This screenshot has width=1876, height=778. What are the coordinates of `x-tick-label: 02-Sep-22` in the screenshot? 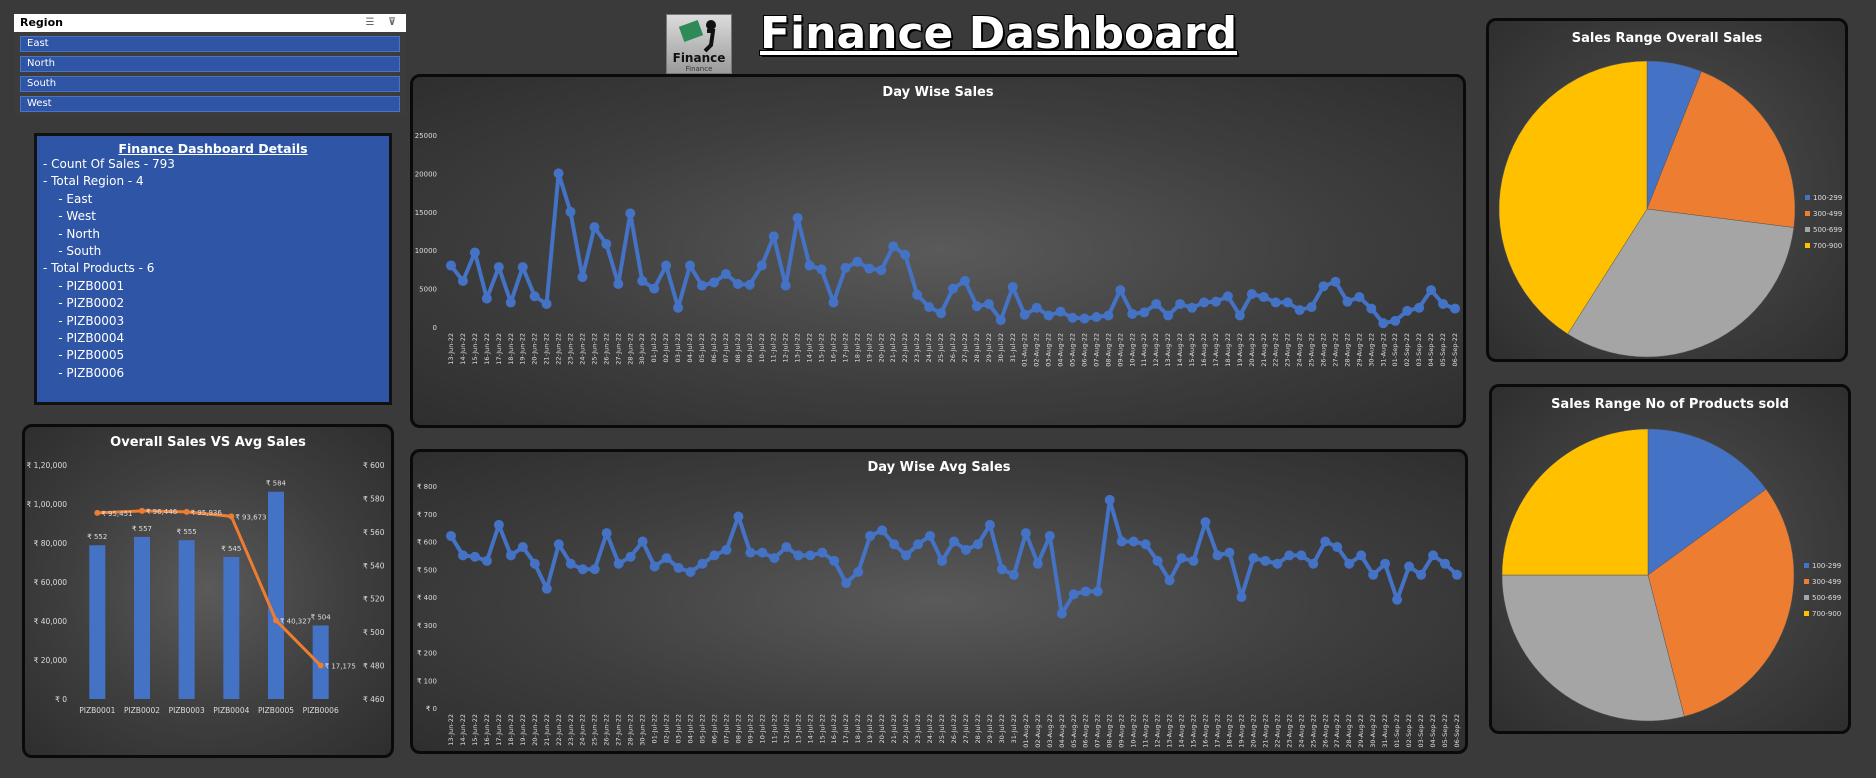 It's located at (1407, 349).